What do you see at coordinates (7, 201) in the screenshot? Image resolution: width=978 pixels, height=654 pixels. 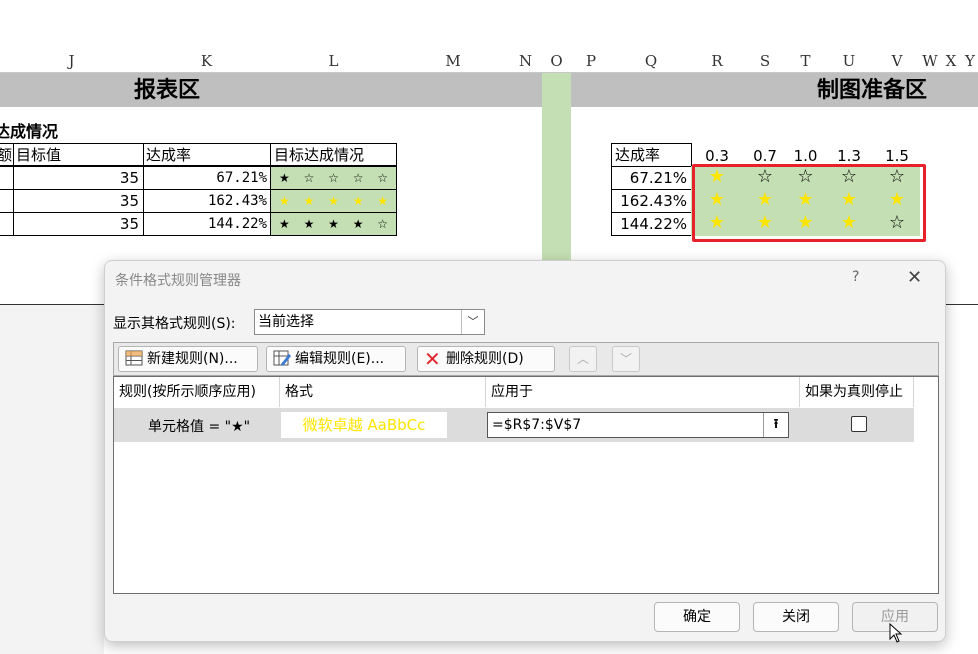 I see `left-row2-a` at bounding box center [7, 201].